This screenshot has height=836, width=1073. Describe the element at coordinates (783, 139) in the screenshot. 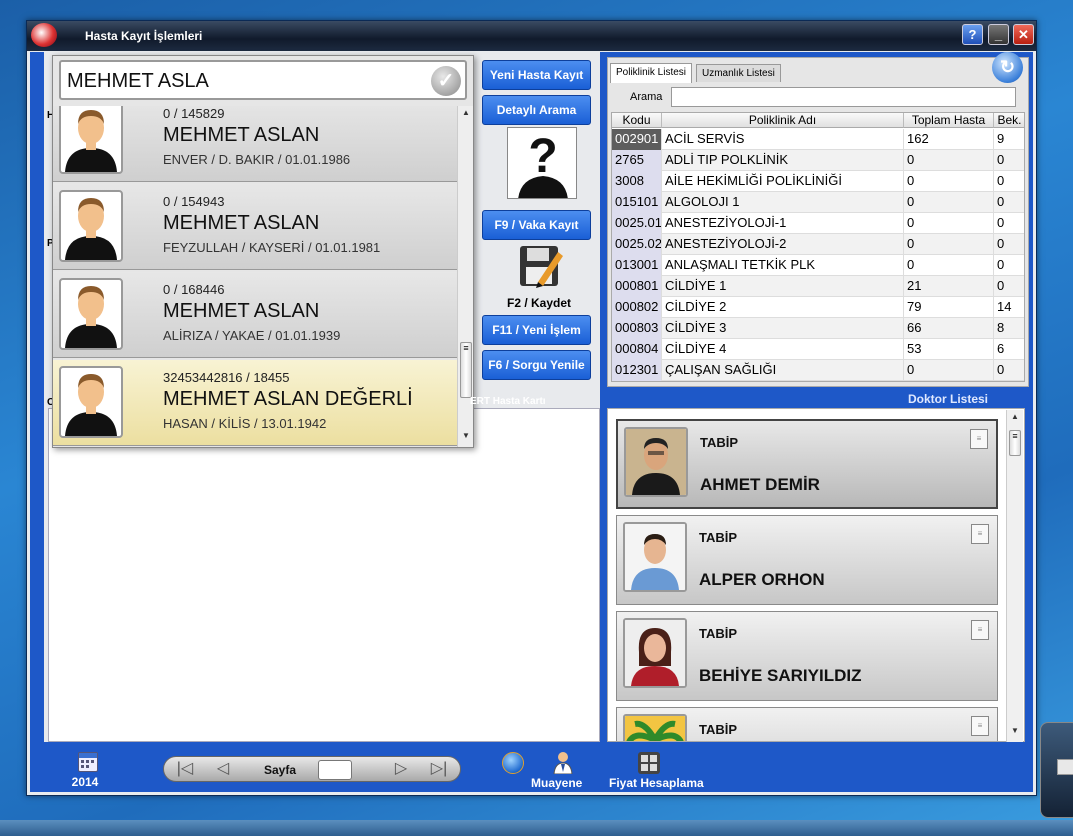

I see `table-cell: ACİL SERVİS` at that location.